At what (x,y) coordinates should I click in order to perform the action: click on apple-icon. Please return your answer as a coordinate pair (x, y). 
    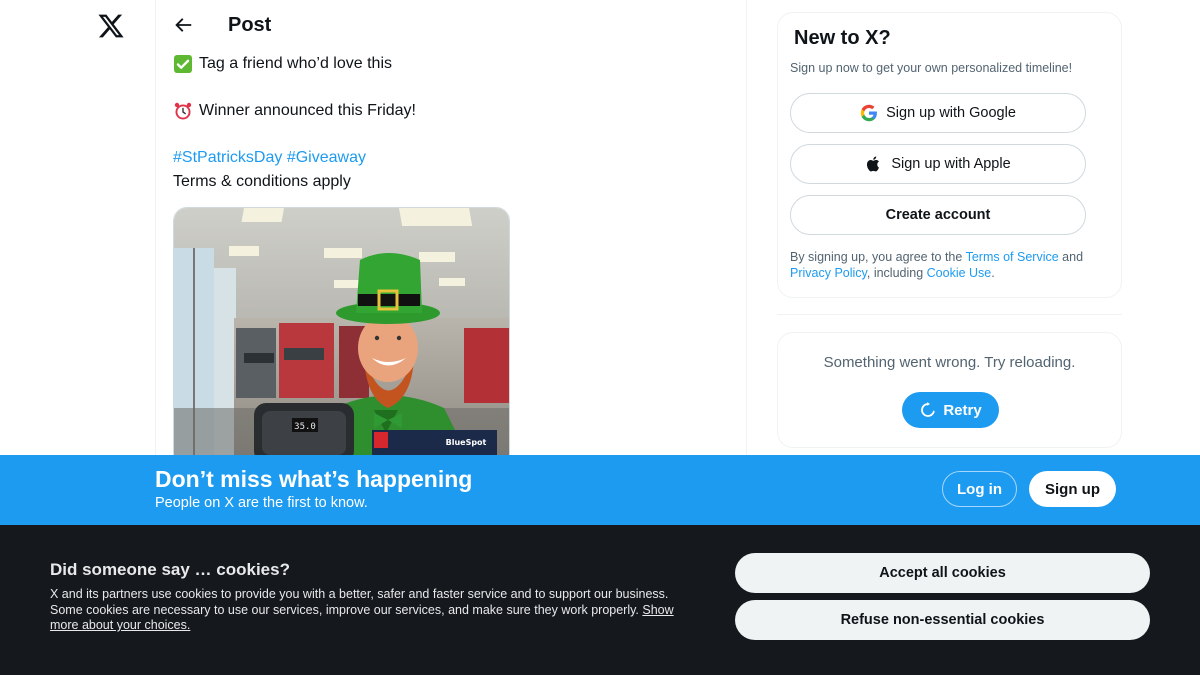
    Looking at the image, I should click on (873, 164).